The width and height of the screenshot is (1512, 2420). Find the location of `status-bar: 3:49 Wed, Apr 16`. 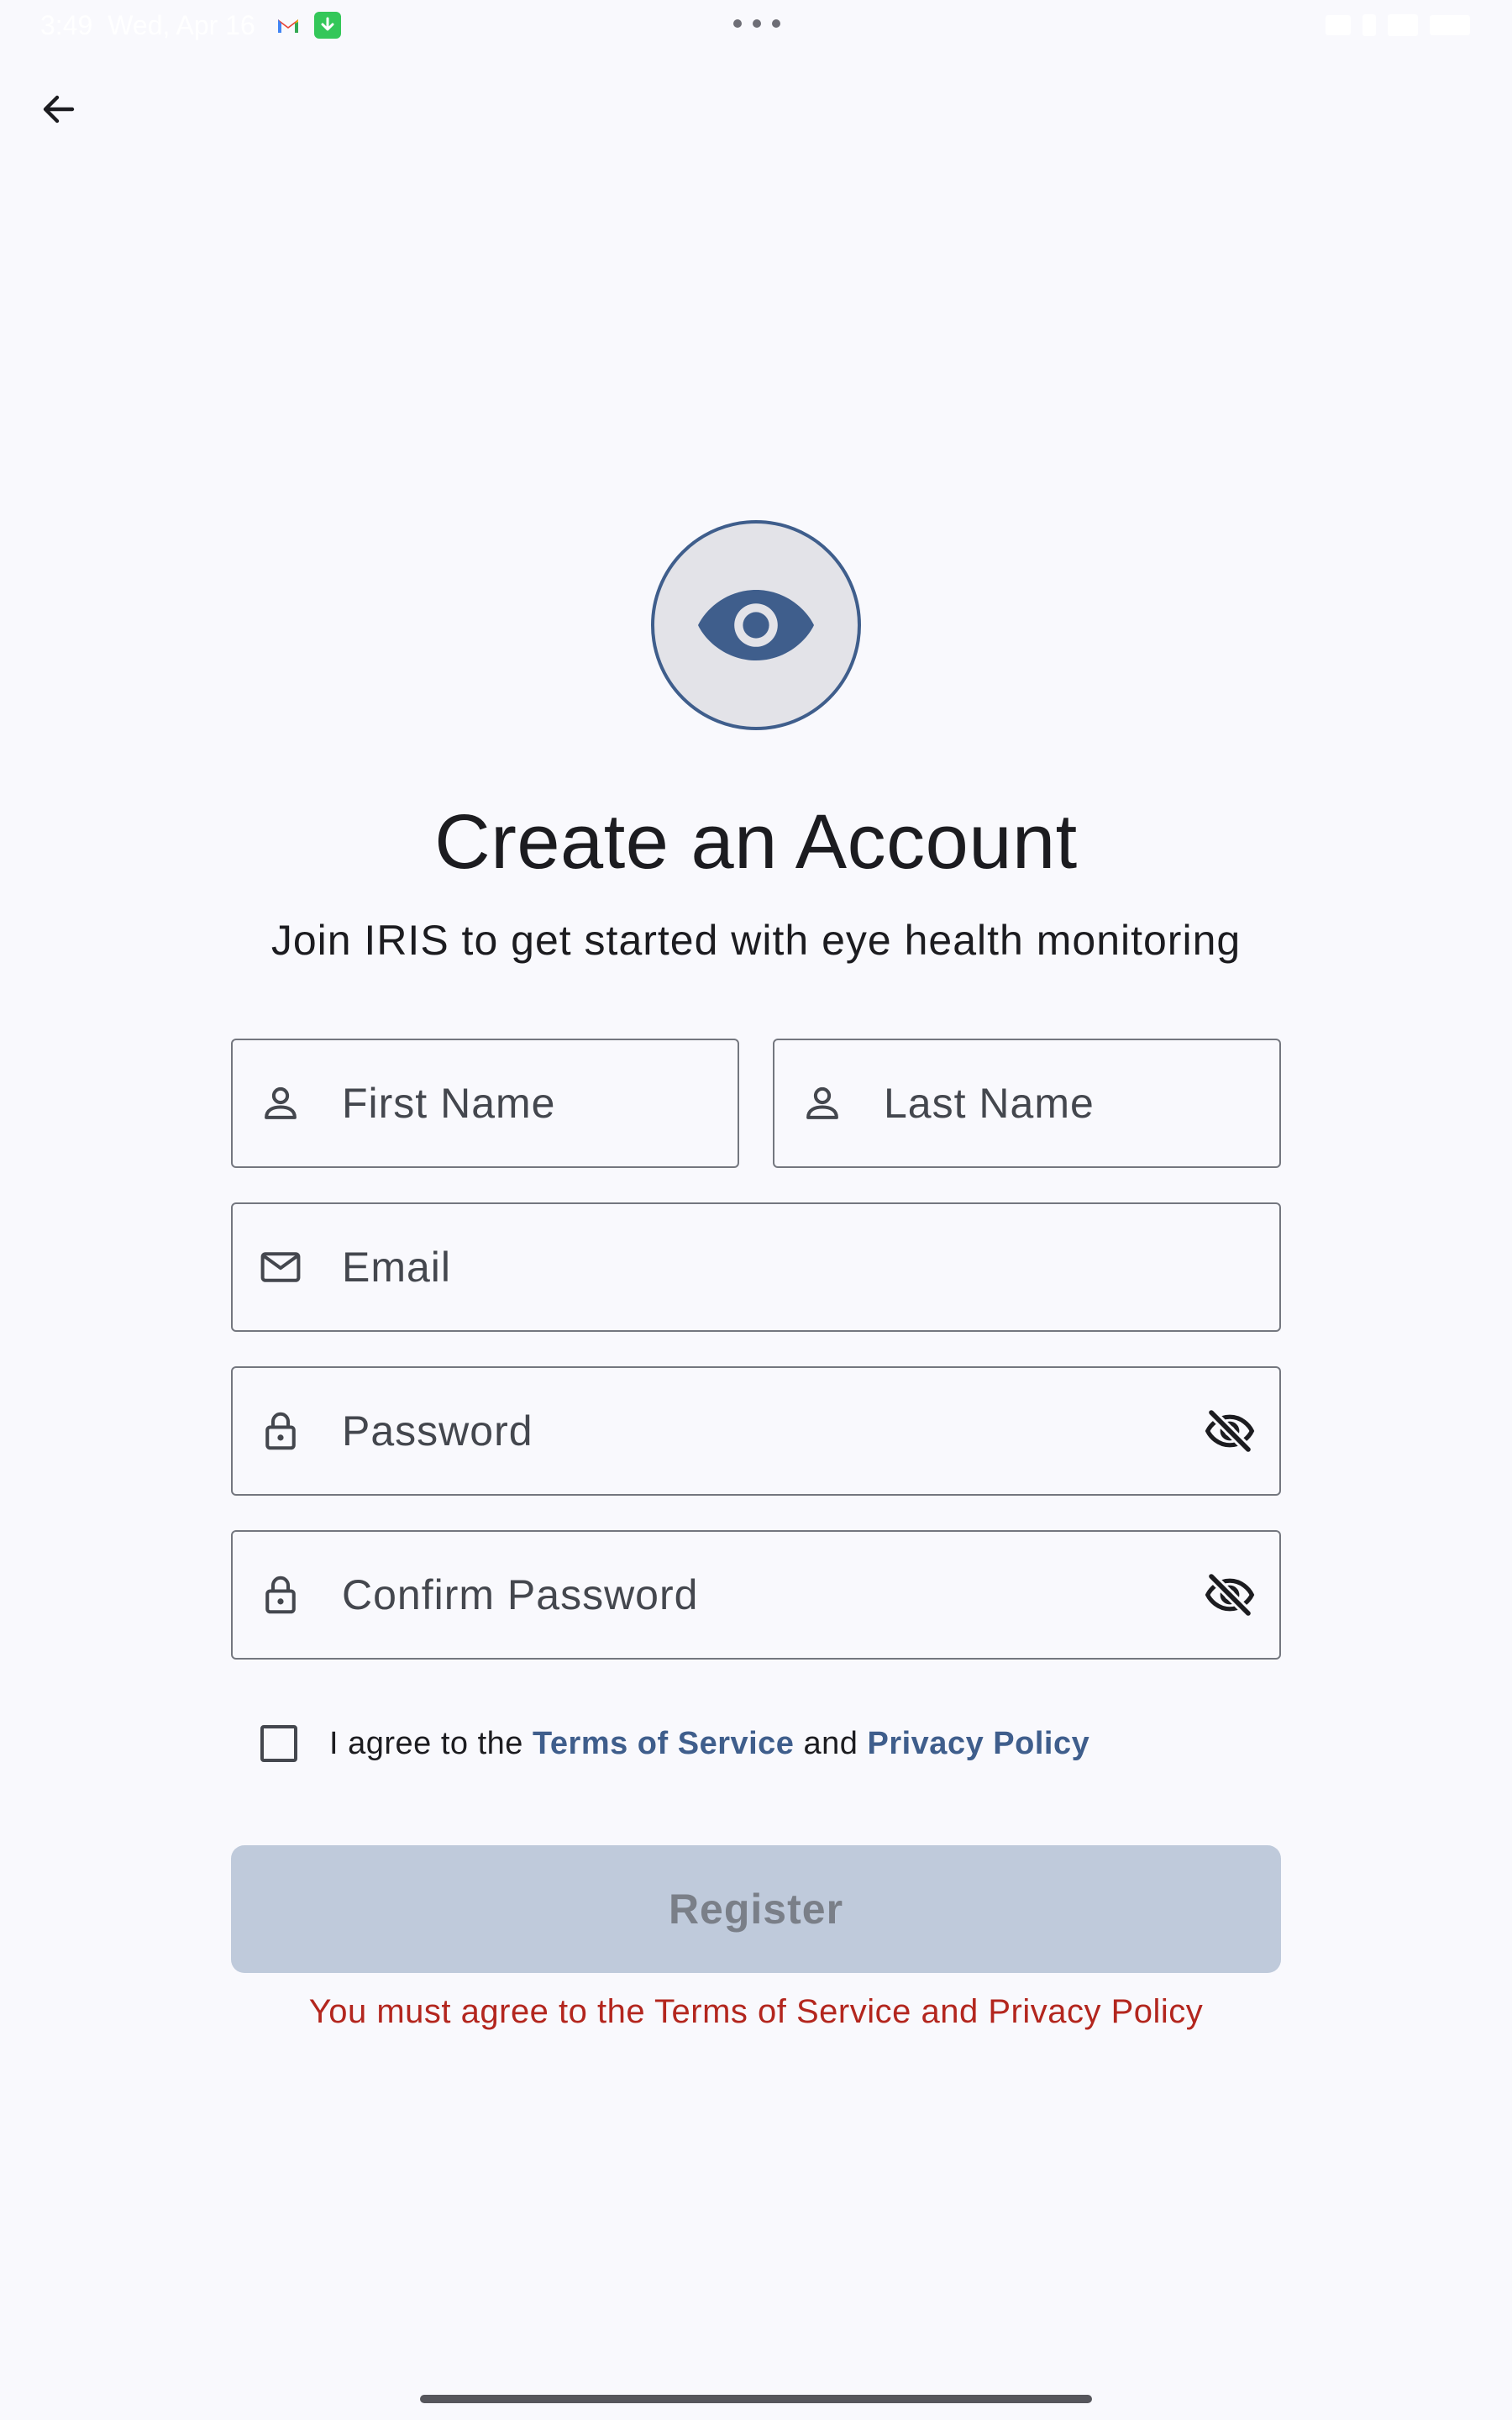

status-bar: 3:49 Wed, Apr 16 is located at coordinates (756, 26).